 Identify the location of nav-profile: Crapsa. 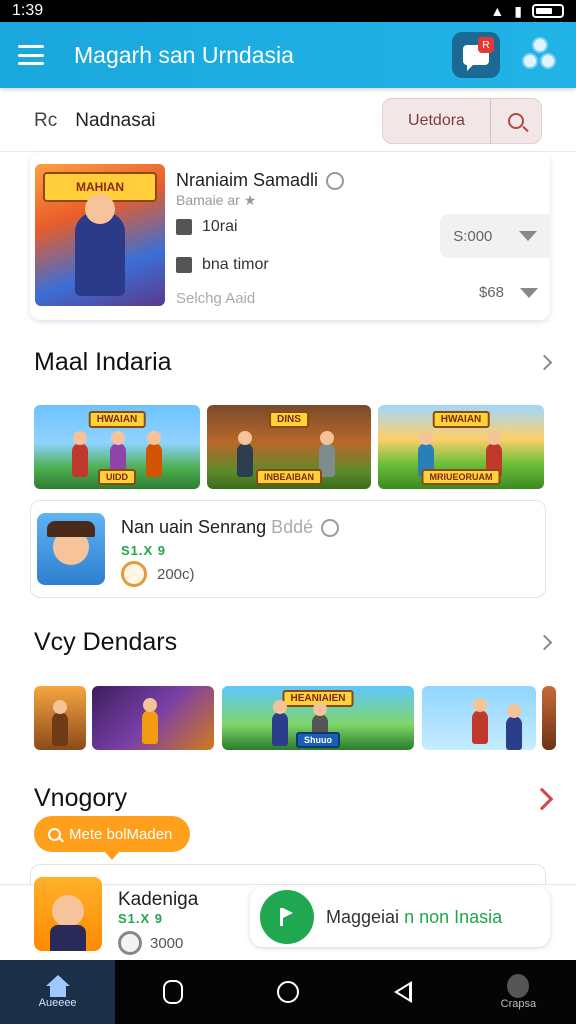
(518, 992).